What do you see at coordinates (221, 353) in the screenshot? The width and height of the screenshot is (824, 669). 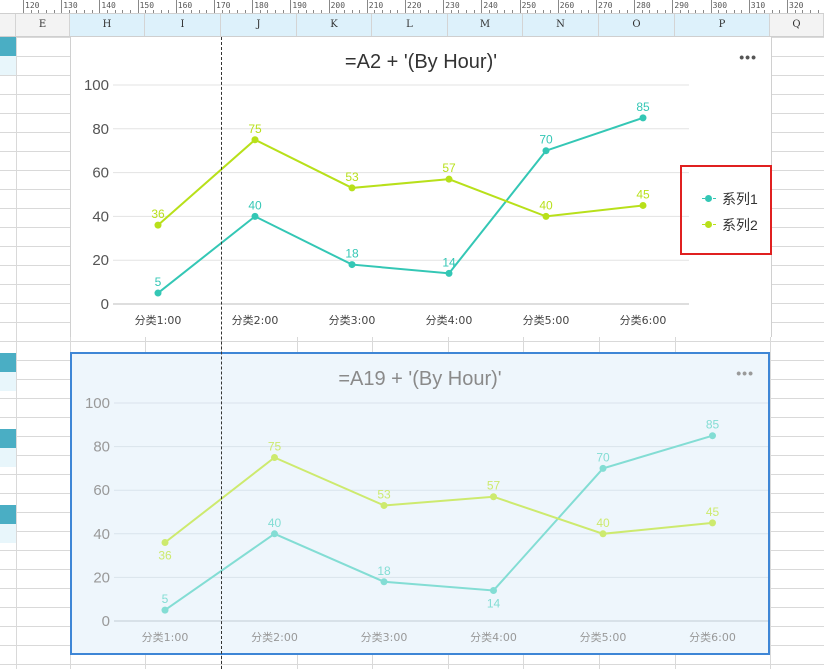 I see `dashed-guide-line` at bounding box center [221, 353].